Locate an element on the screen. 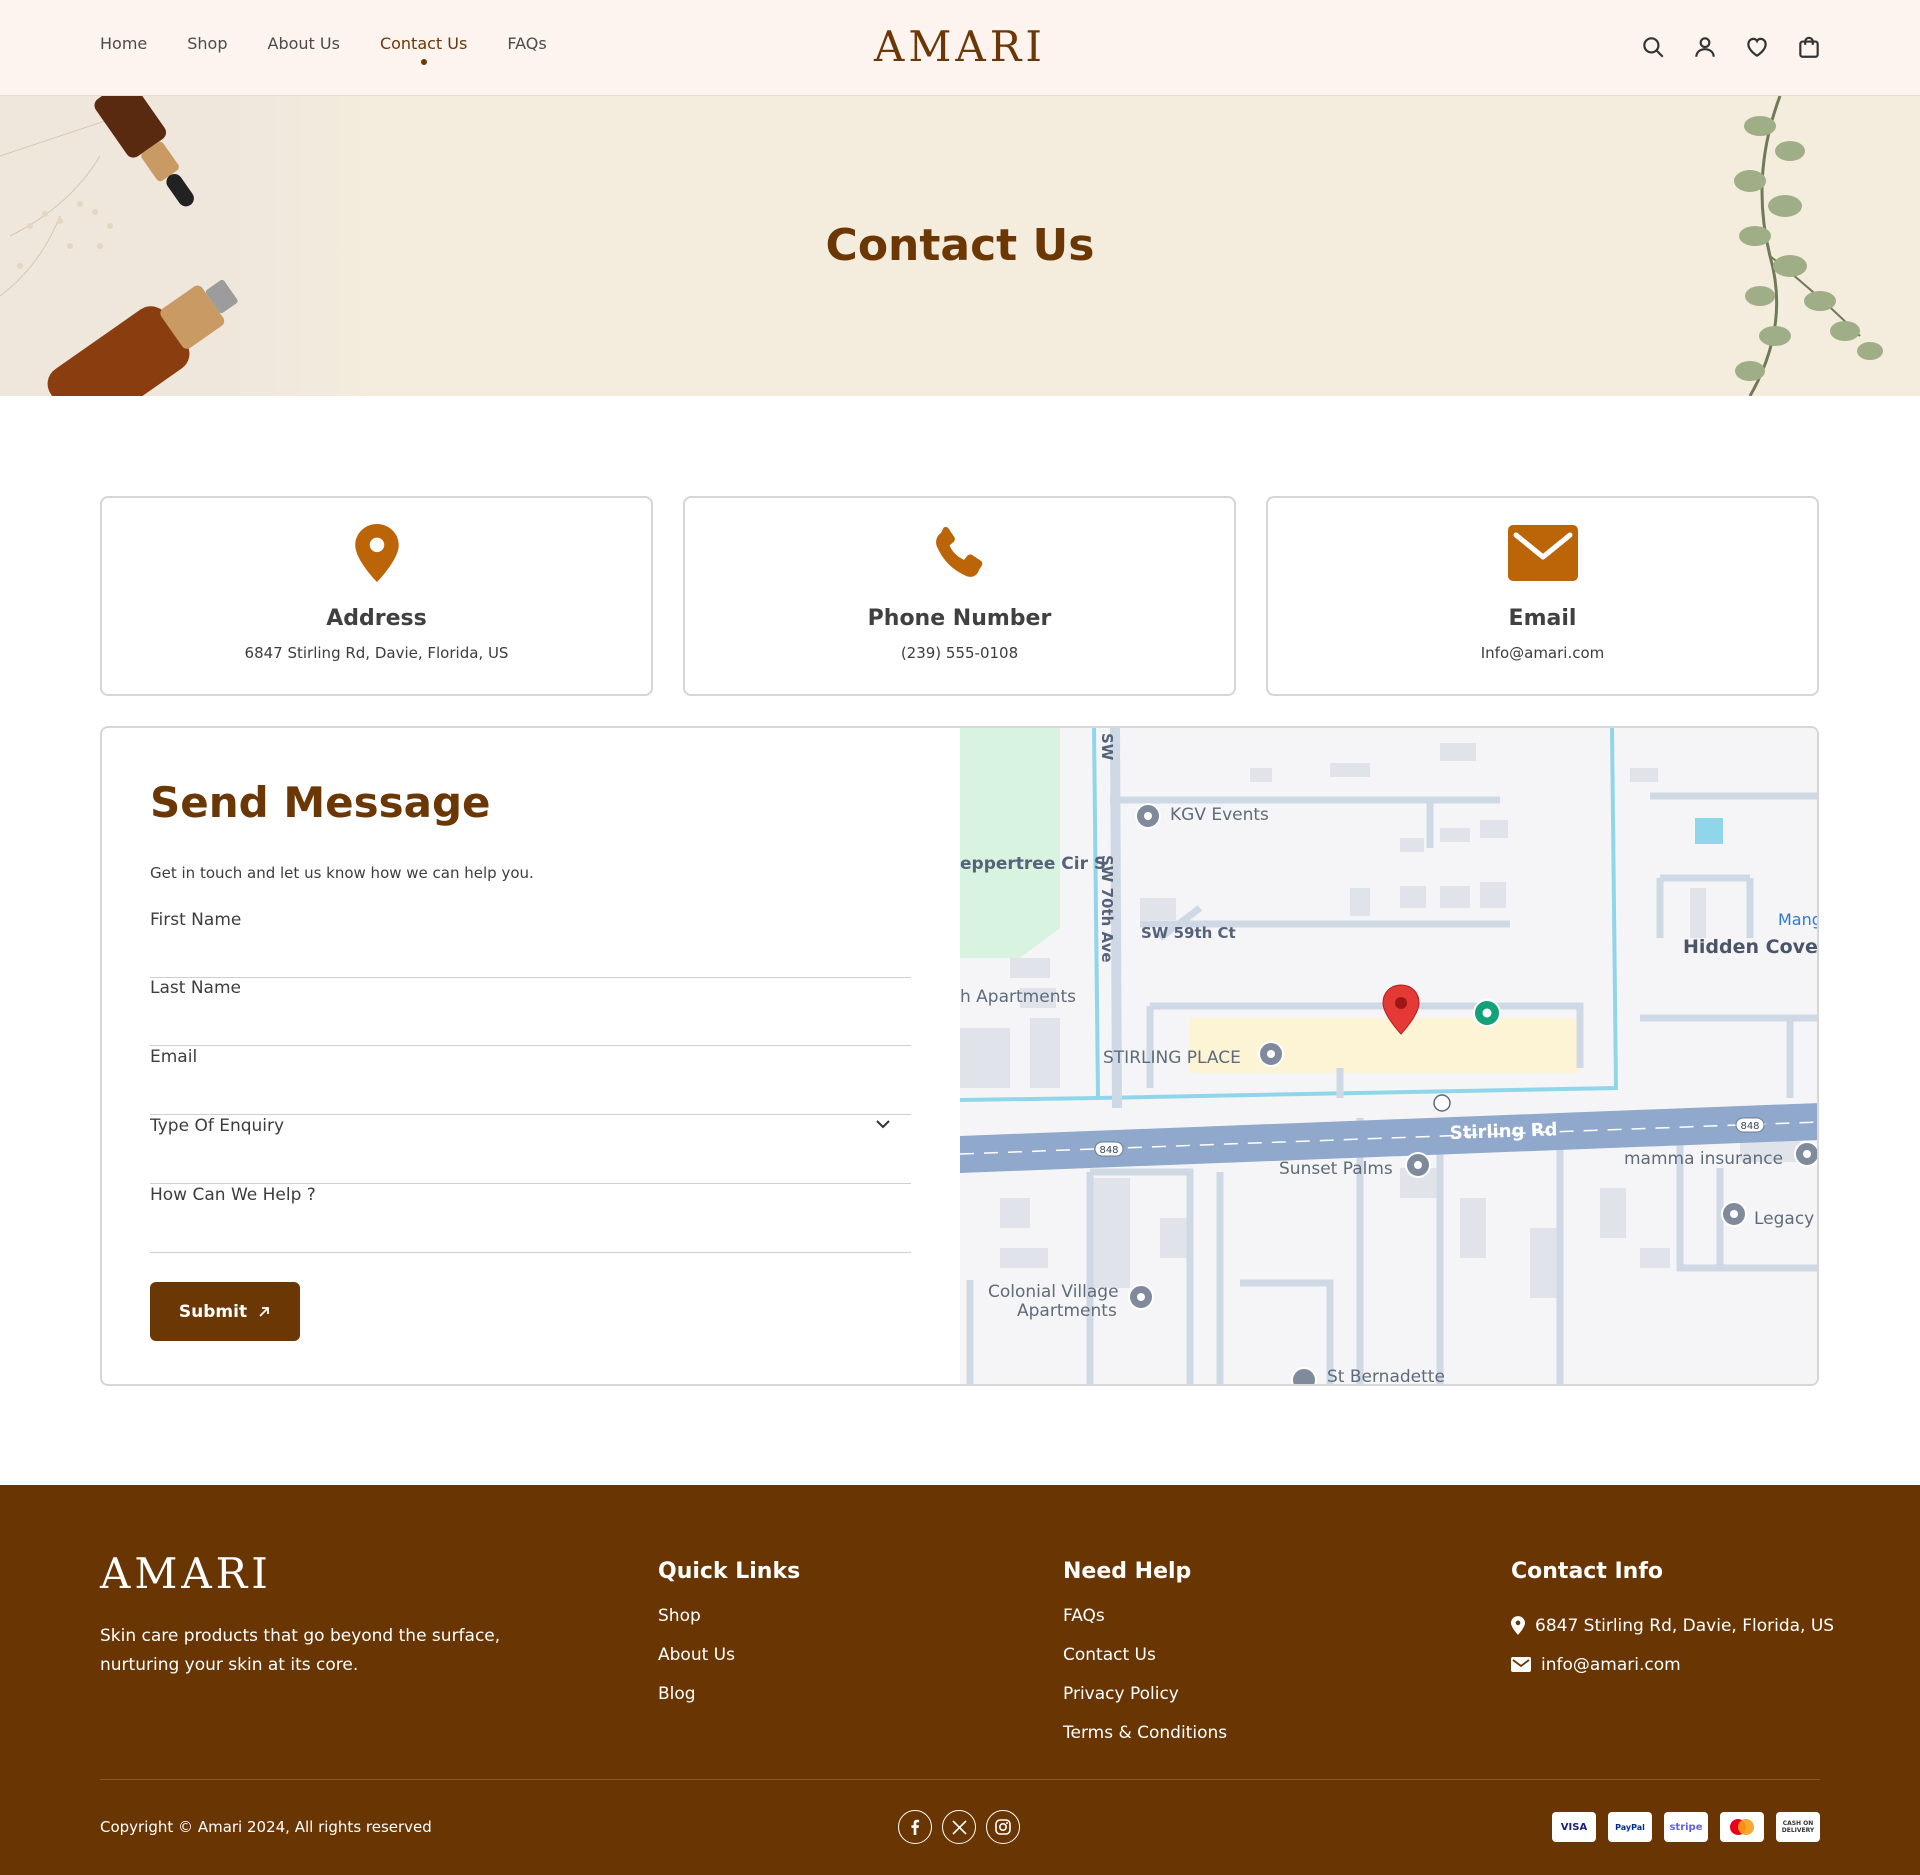 This screenshot has height=1875, width=1920. payment-methods: VISA PayPal stripe CASH ON DELIVERY is located at coordinates (1686, 1827).